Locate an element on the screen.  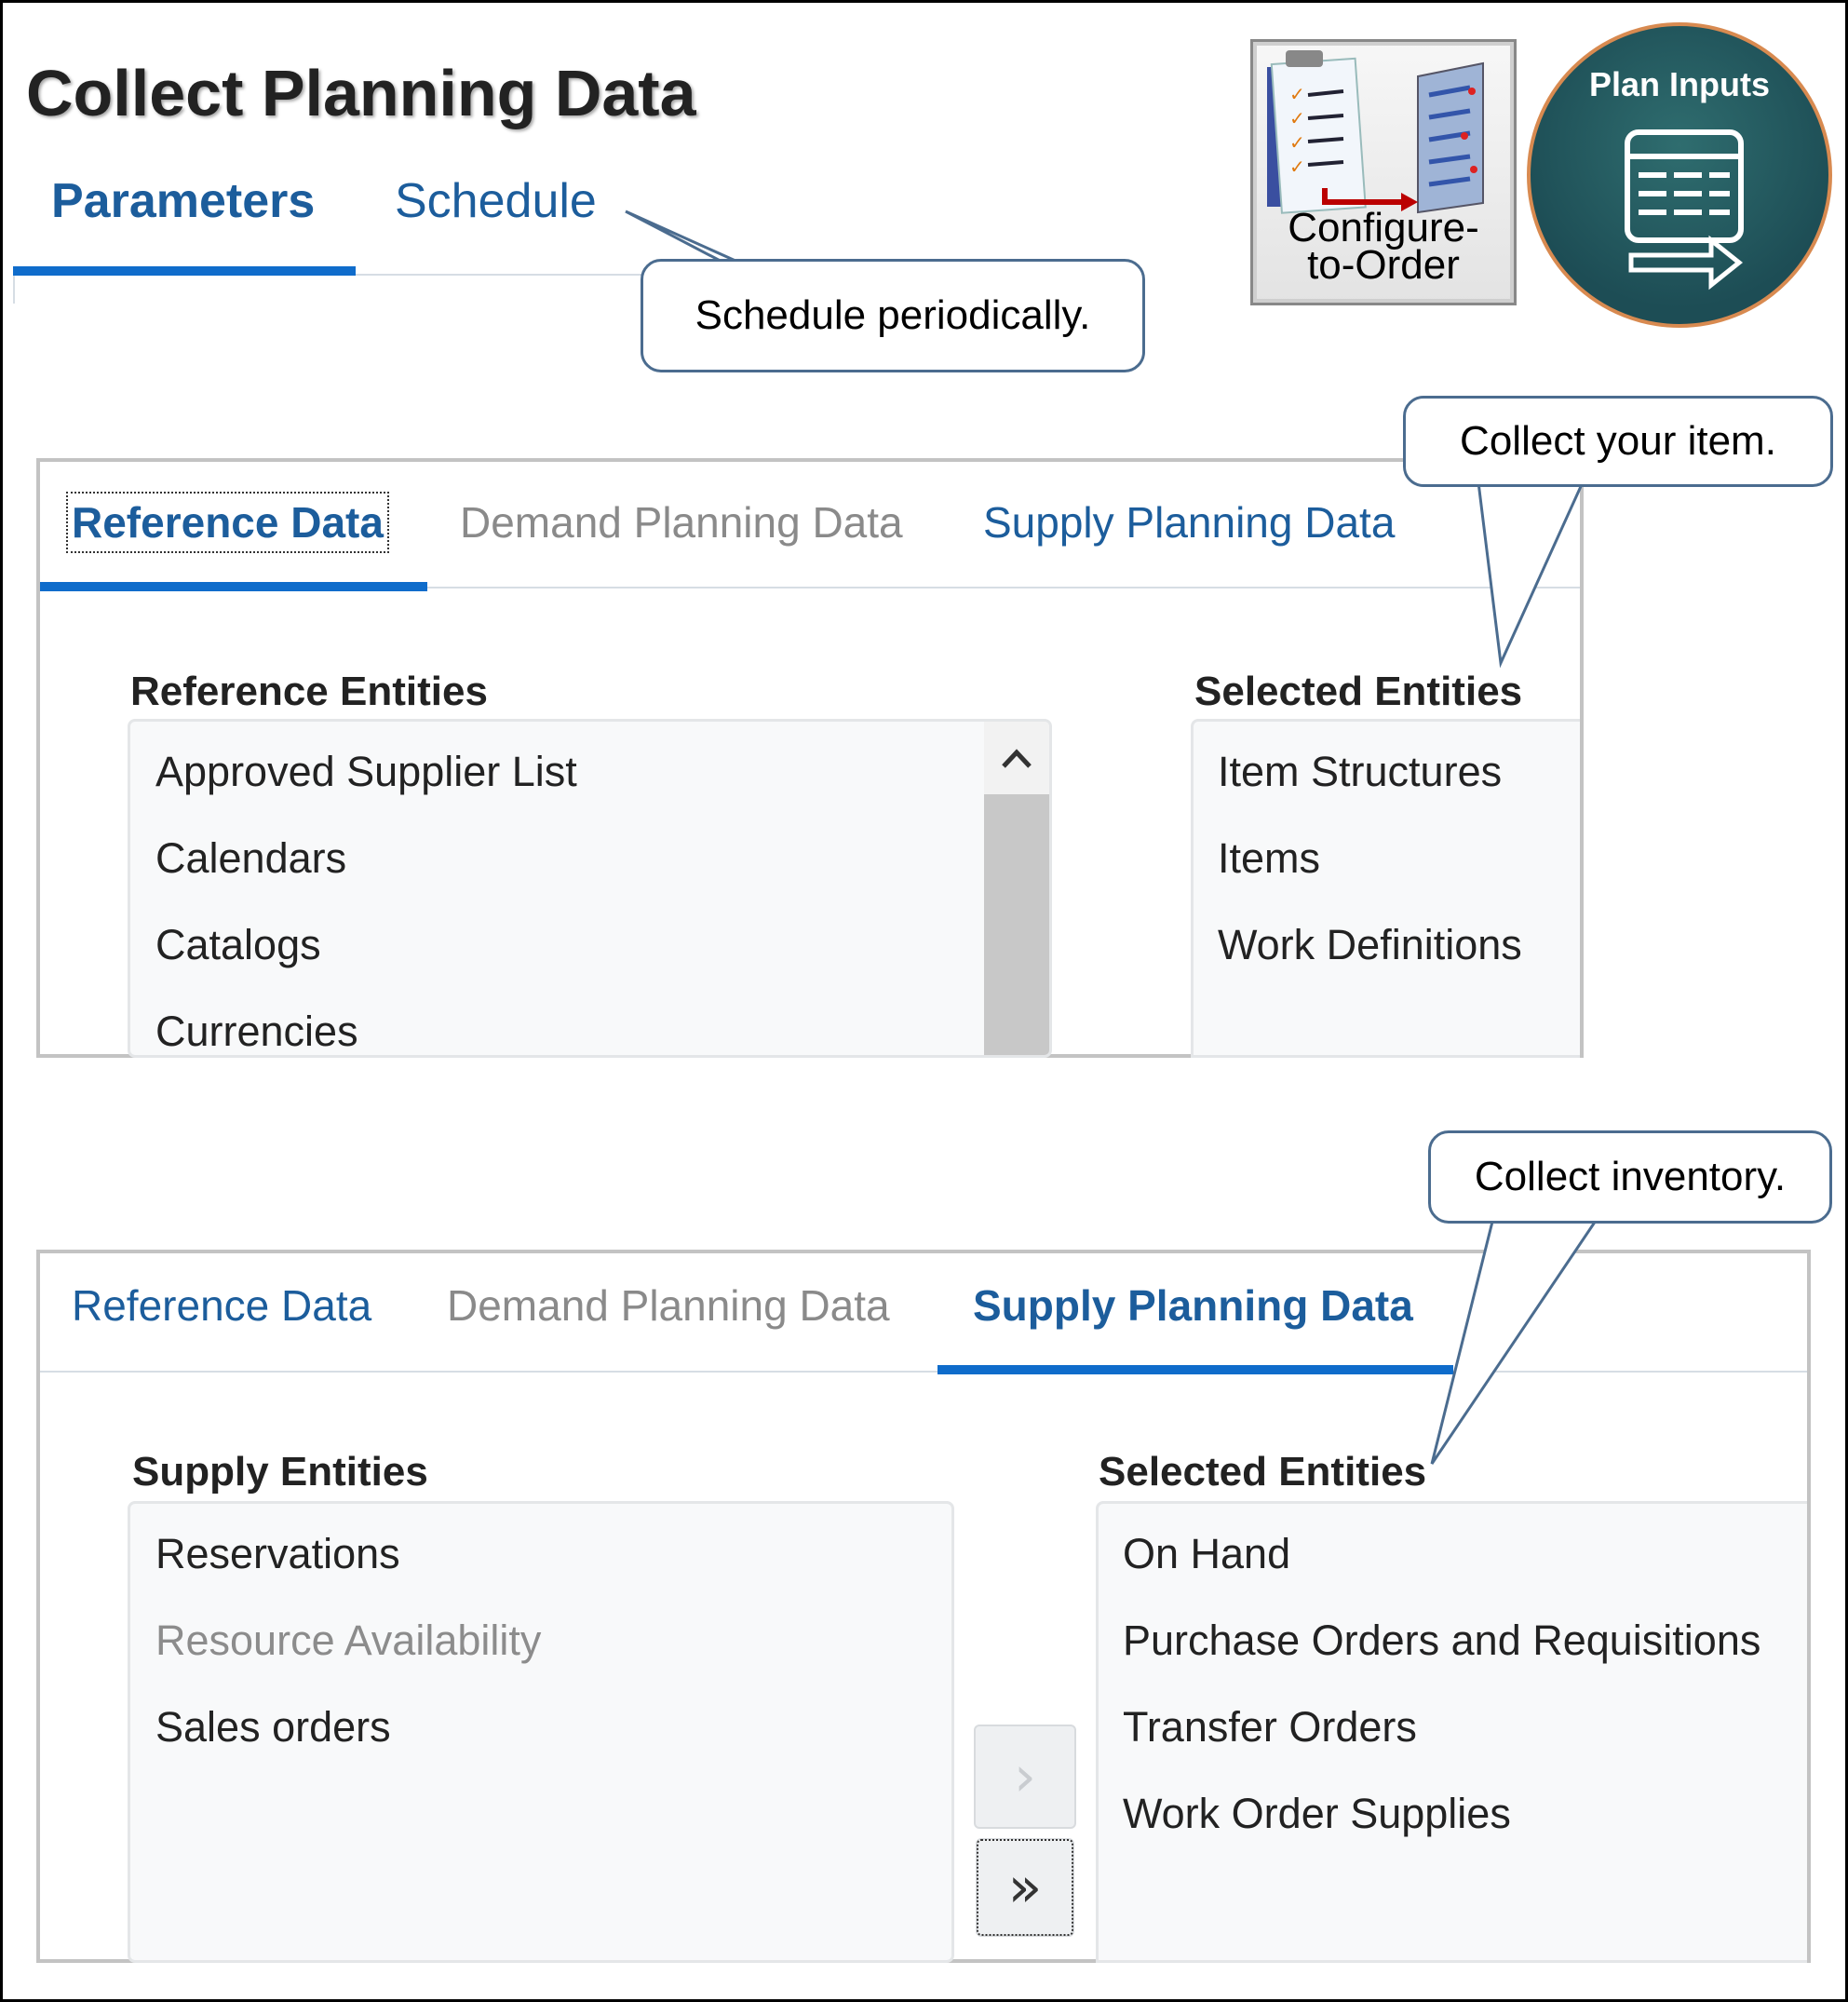
list-item: Purchase Orders and Requisitions is located at coordinates (1441, 1640).